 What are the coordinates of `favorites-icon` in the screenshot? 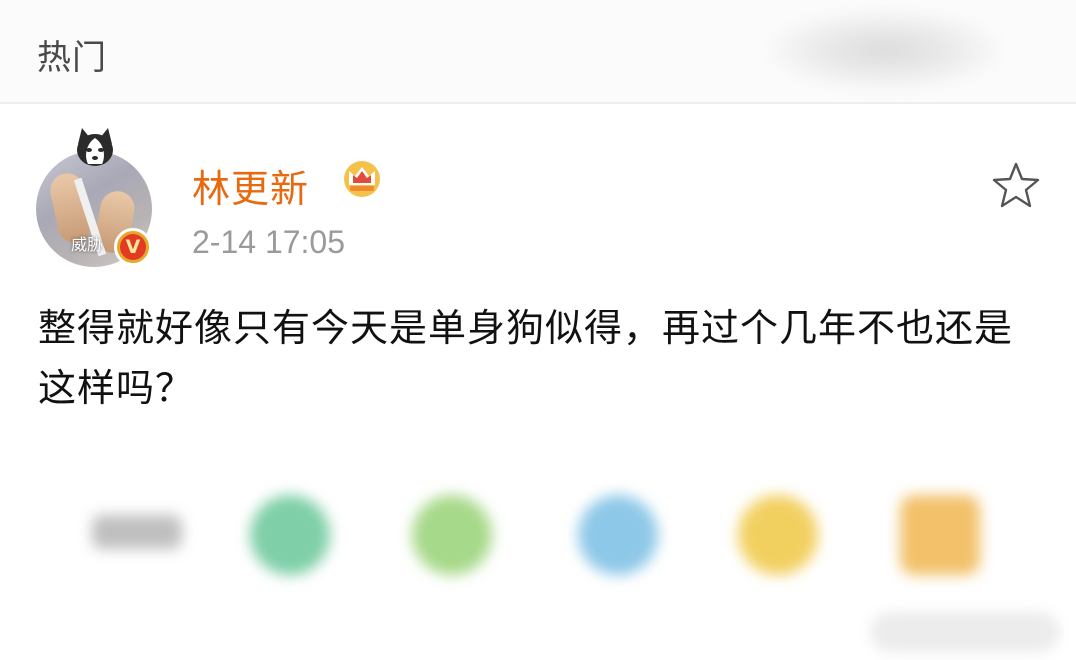 It's located at (778, 535).